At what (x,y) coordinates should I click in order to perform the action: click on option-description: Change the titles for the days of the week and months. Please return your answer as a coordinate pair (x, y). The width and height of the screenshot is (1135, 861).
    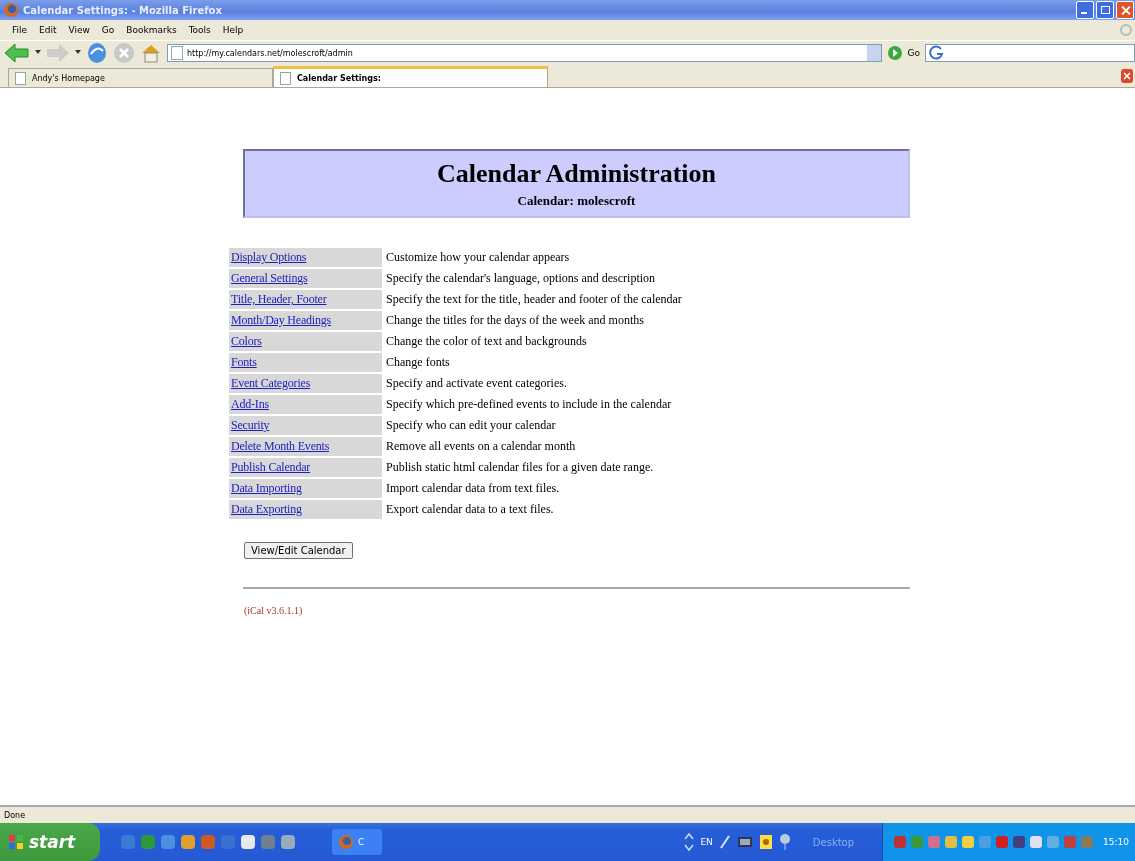
    Looking at the image, I should click on (515, 320).